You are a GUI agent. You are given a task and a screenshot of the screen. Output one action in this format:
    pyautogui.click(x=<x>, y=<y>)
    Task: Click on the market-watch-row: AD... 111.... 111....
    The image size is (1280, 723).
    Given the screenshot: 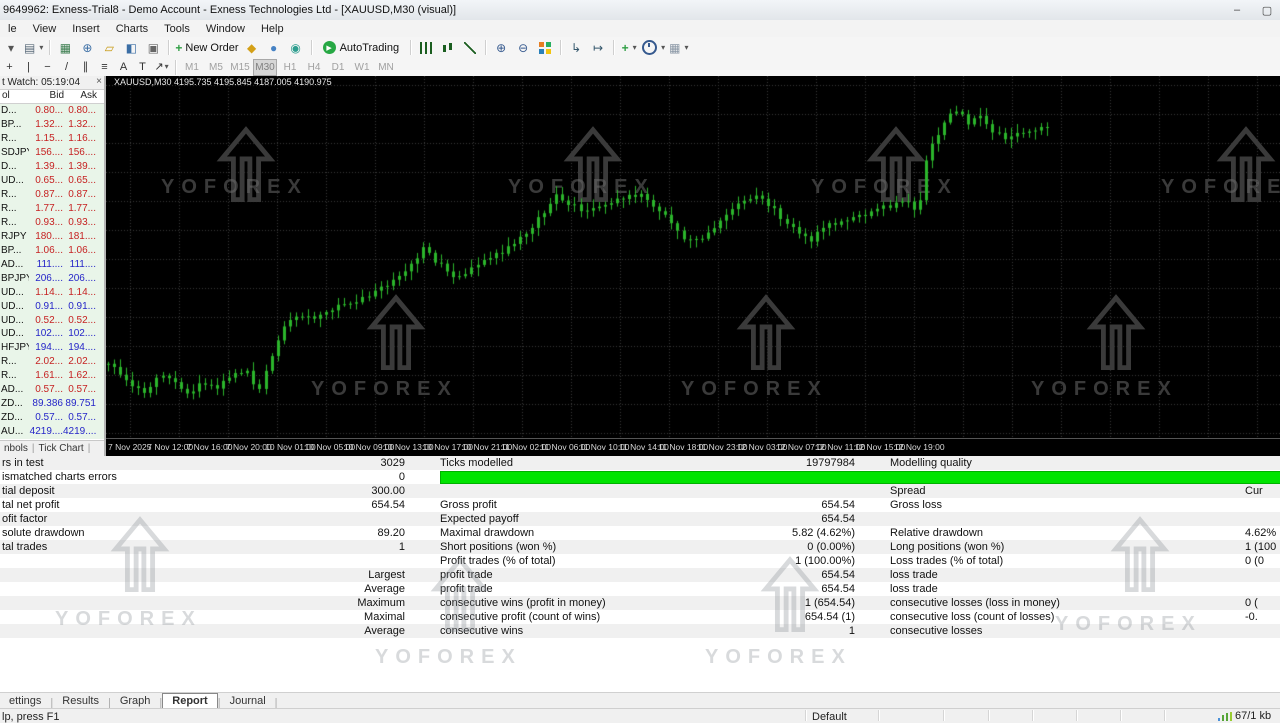 What is the action you would take?
    pyautogui.click(x=52, y=264)
    